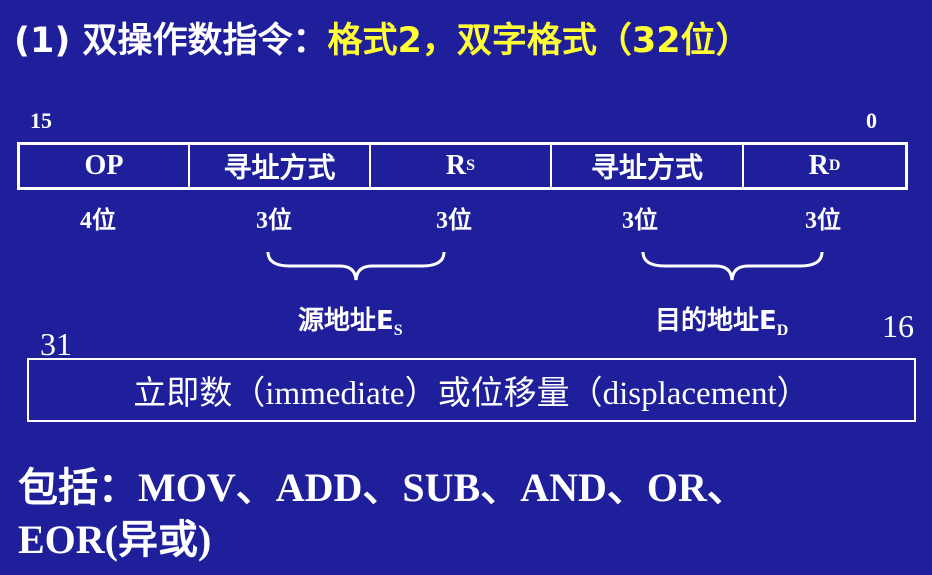  Describe the element at coordinates (471, 394) in the screenshot. I see `immediate-displacement-text: 立即数（immediate）或位移量（displacement）` at that location.